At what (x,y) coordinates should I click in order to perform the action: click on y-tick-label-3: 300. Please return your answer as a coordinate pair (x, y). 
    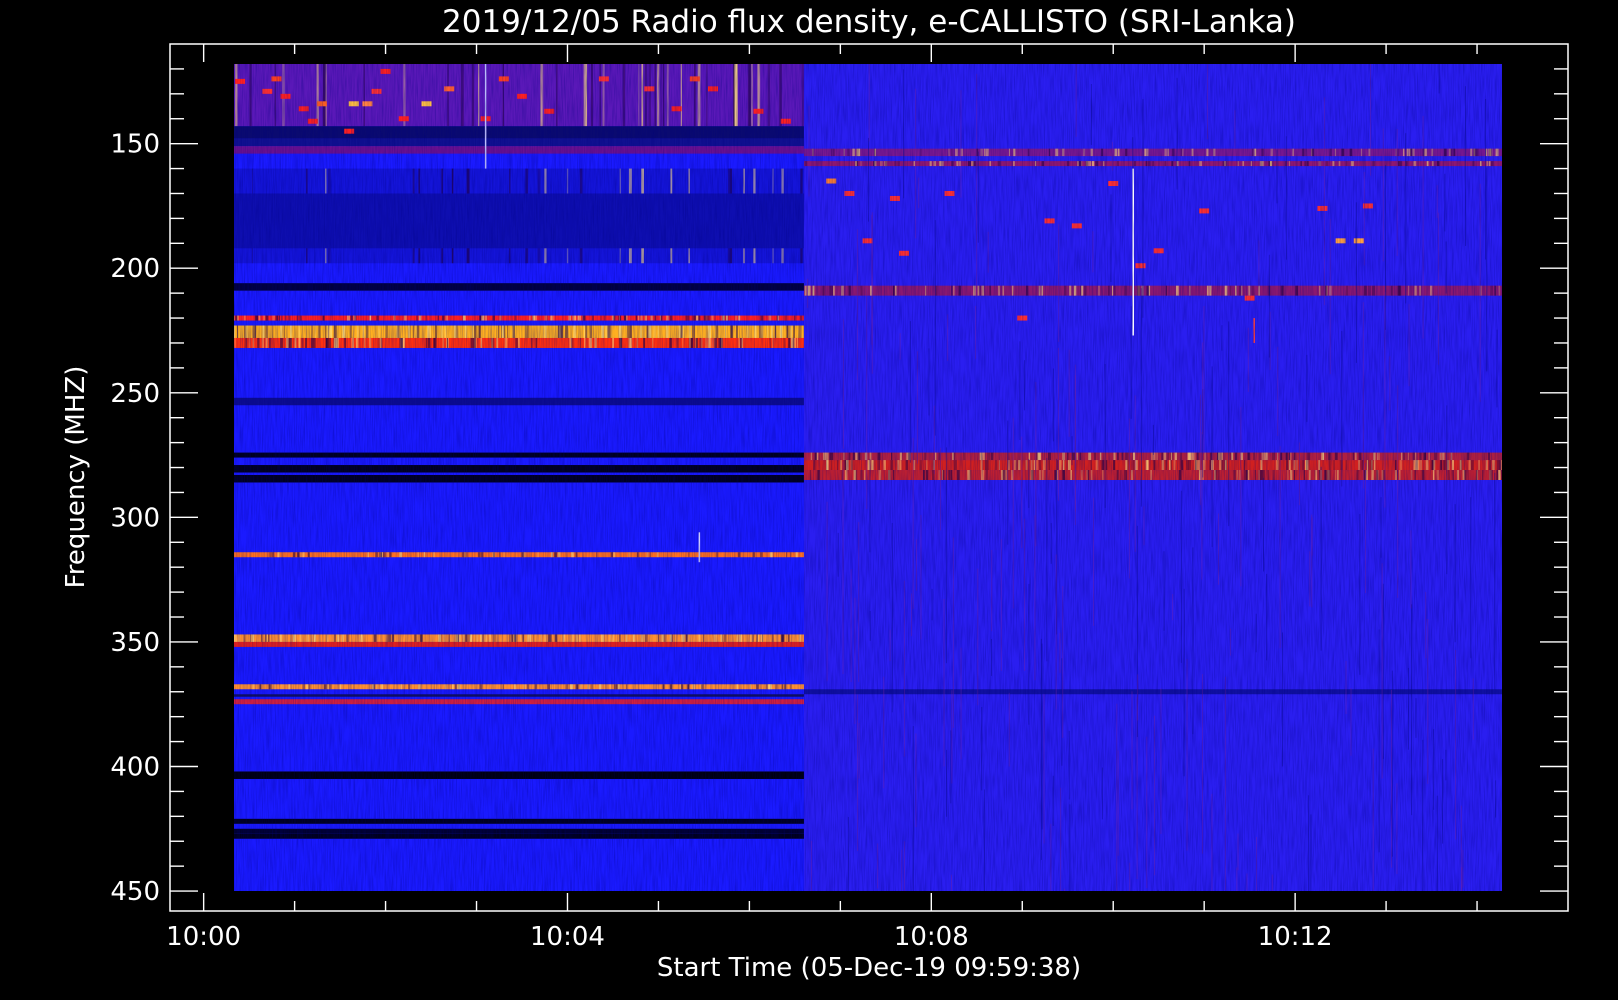
    Looking at the image, I should click on (135, 518).